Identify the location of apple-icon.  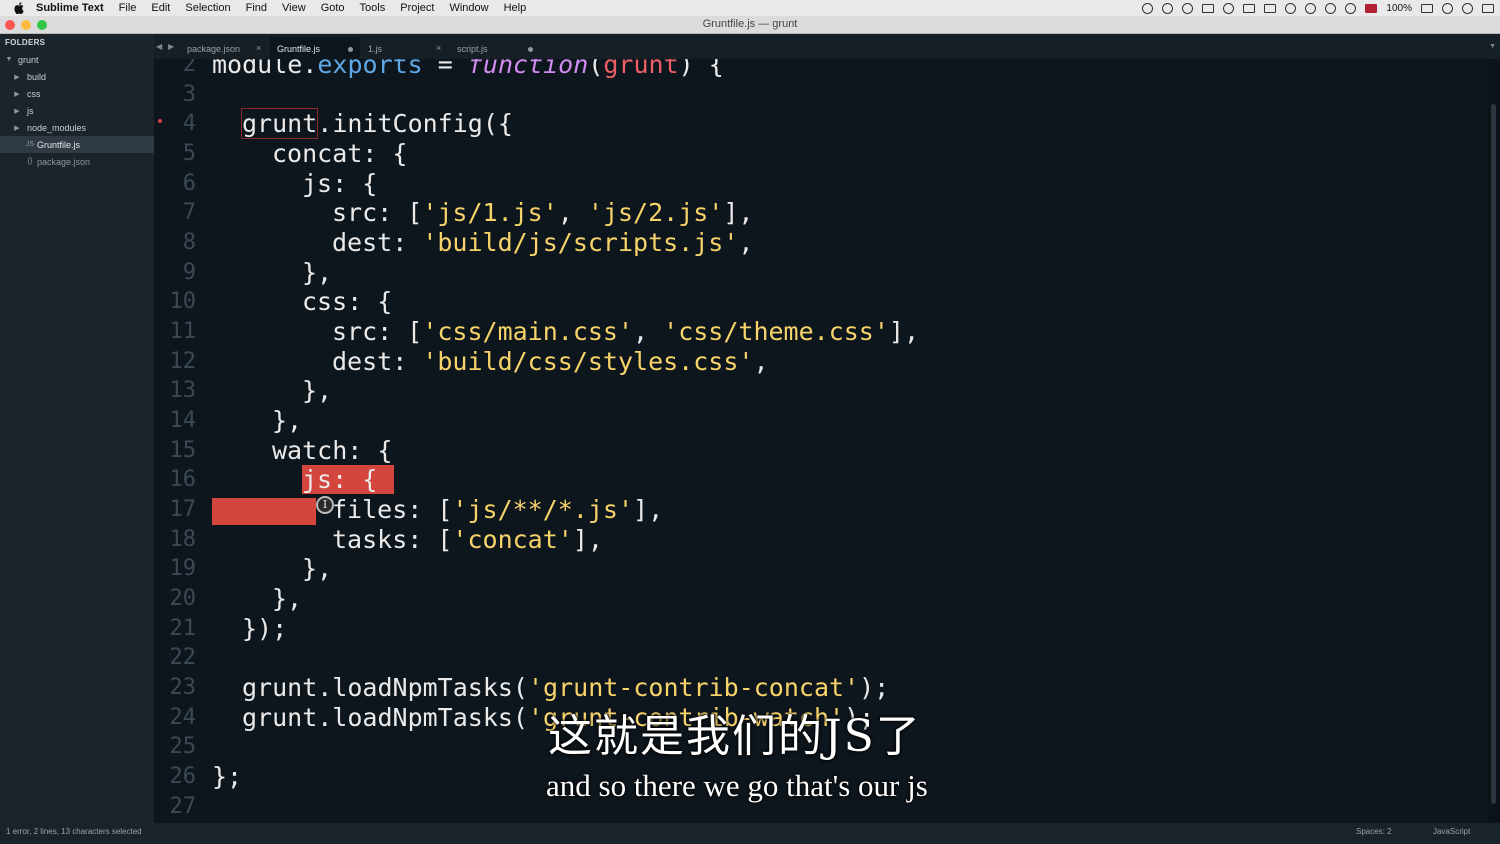
(19, 8).